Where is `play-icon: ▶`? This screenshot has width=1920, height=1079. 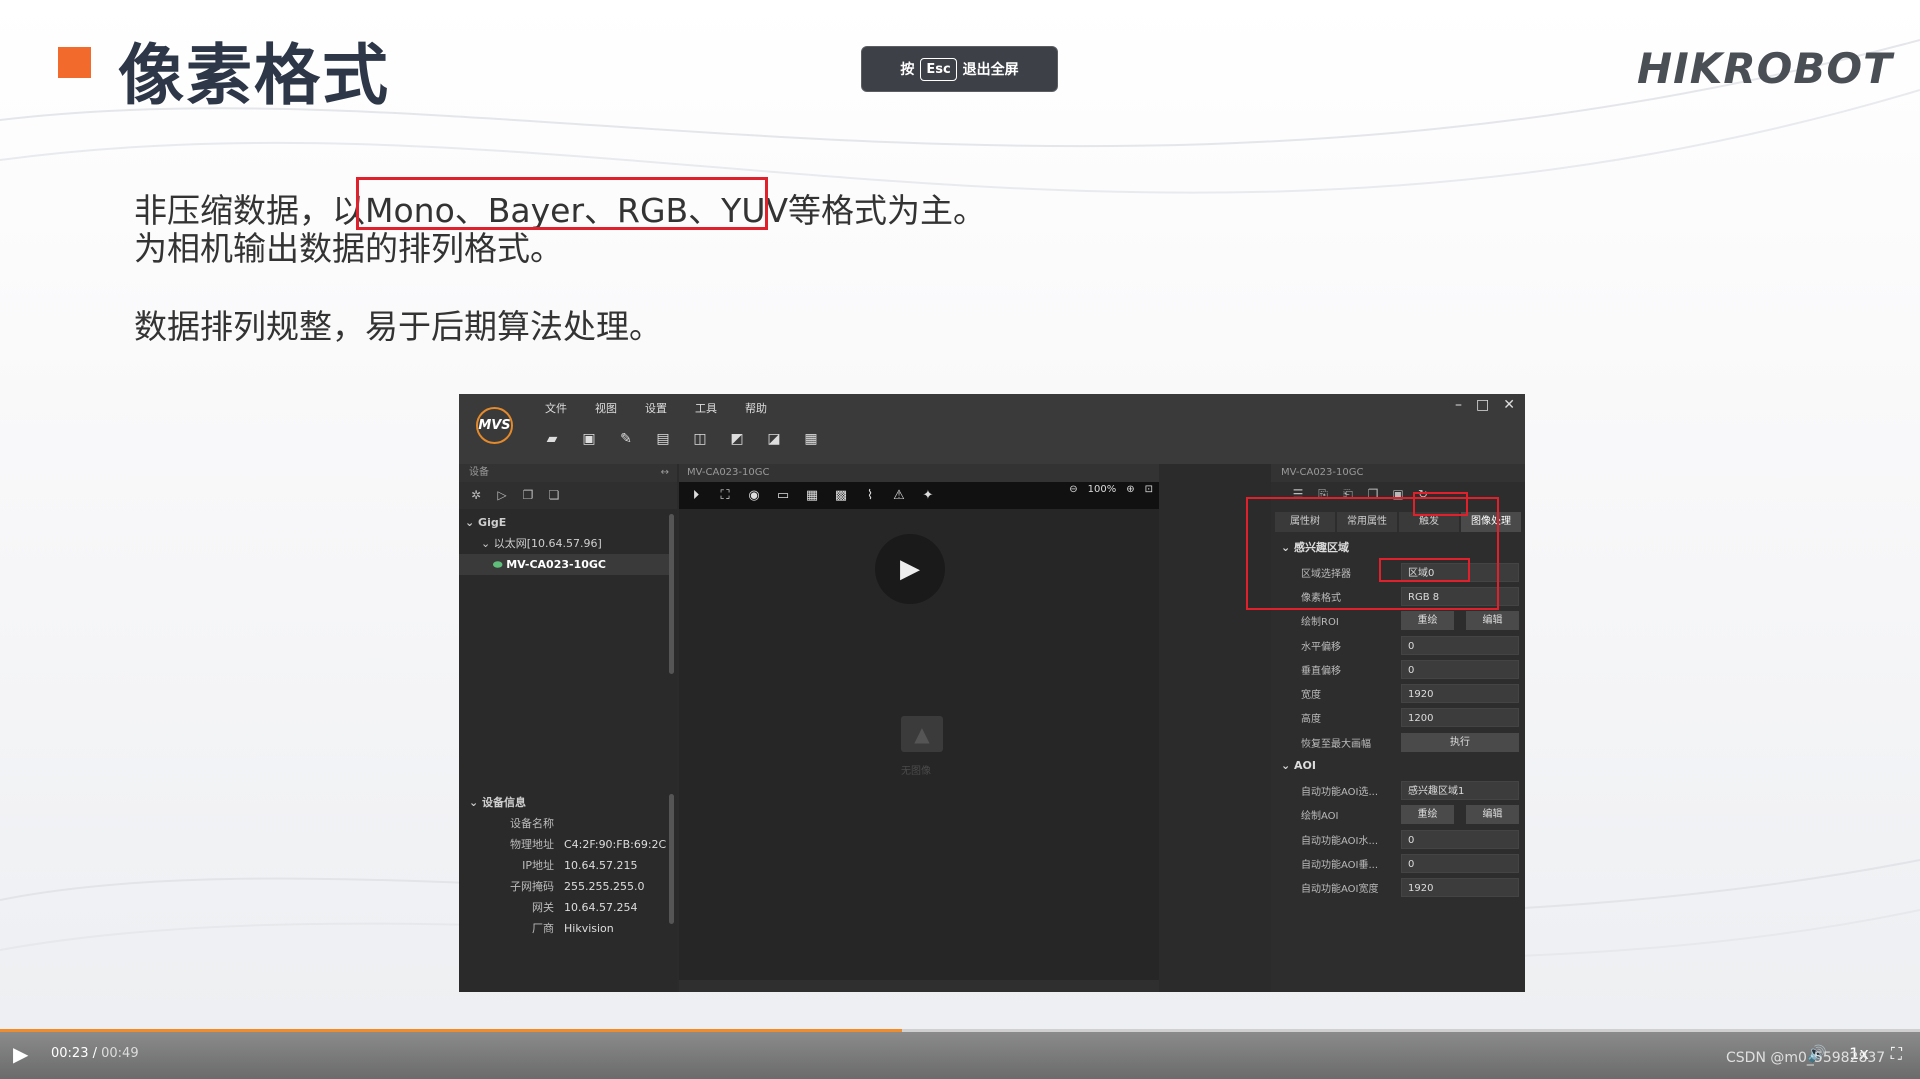
play-icon: ▶ is located at coordinates (23, 1054).